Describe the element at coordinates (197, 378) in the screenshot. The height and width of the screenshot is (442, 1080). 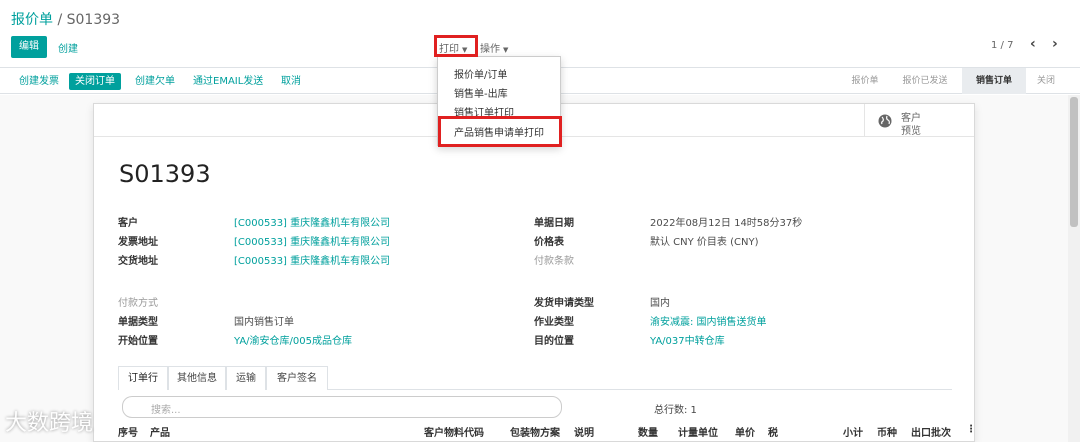
I see `tab-other-info: 其他信息` at that location.